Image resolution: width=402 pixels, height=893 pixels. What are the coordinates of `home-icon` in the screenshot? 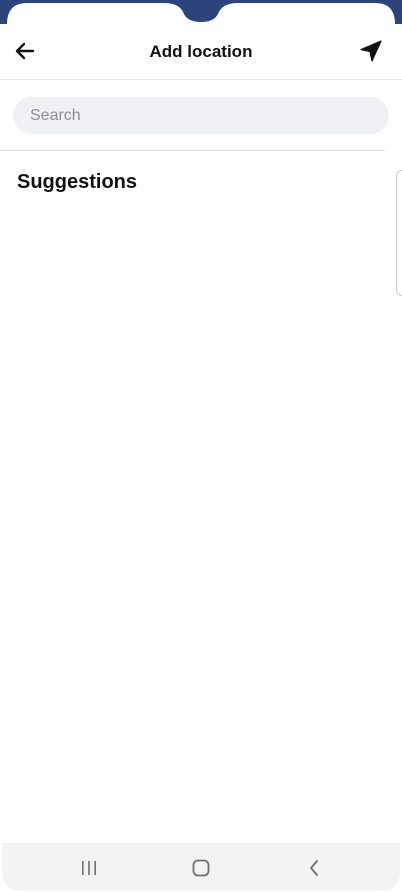 It's located at (201, 868).